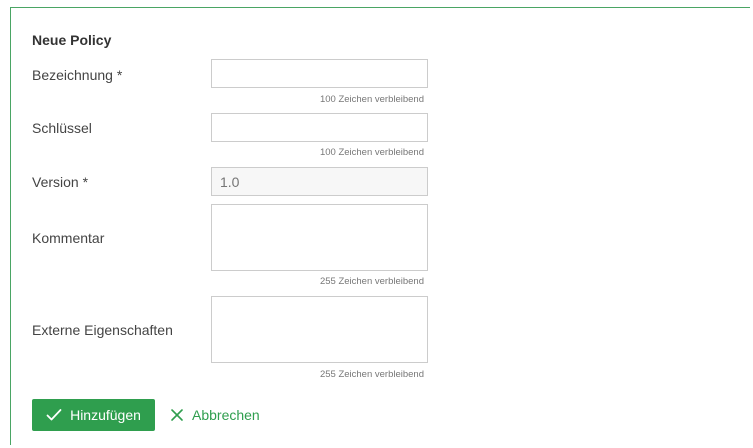 The height and width of the screenshot is (448, 753). Describe the element at coordinates (62, 128) in the screenshot. I see `schluessel-label: Schlüssel` at that location.